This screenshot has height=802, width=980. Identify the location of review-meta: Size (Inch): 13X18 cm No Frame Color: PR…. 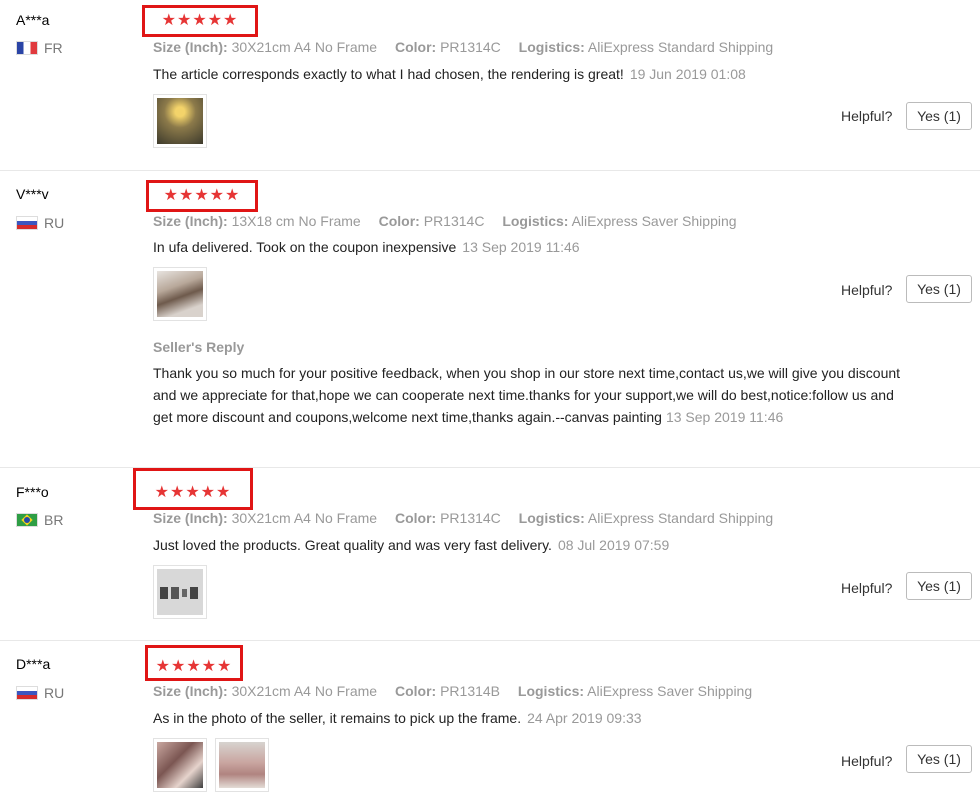
(445, 221).